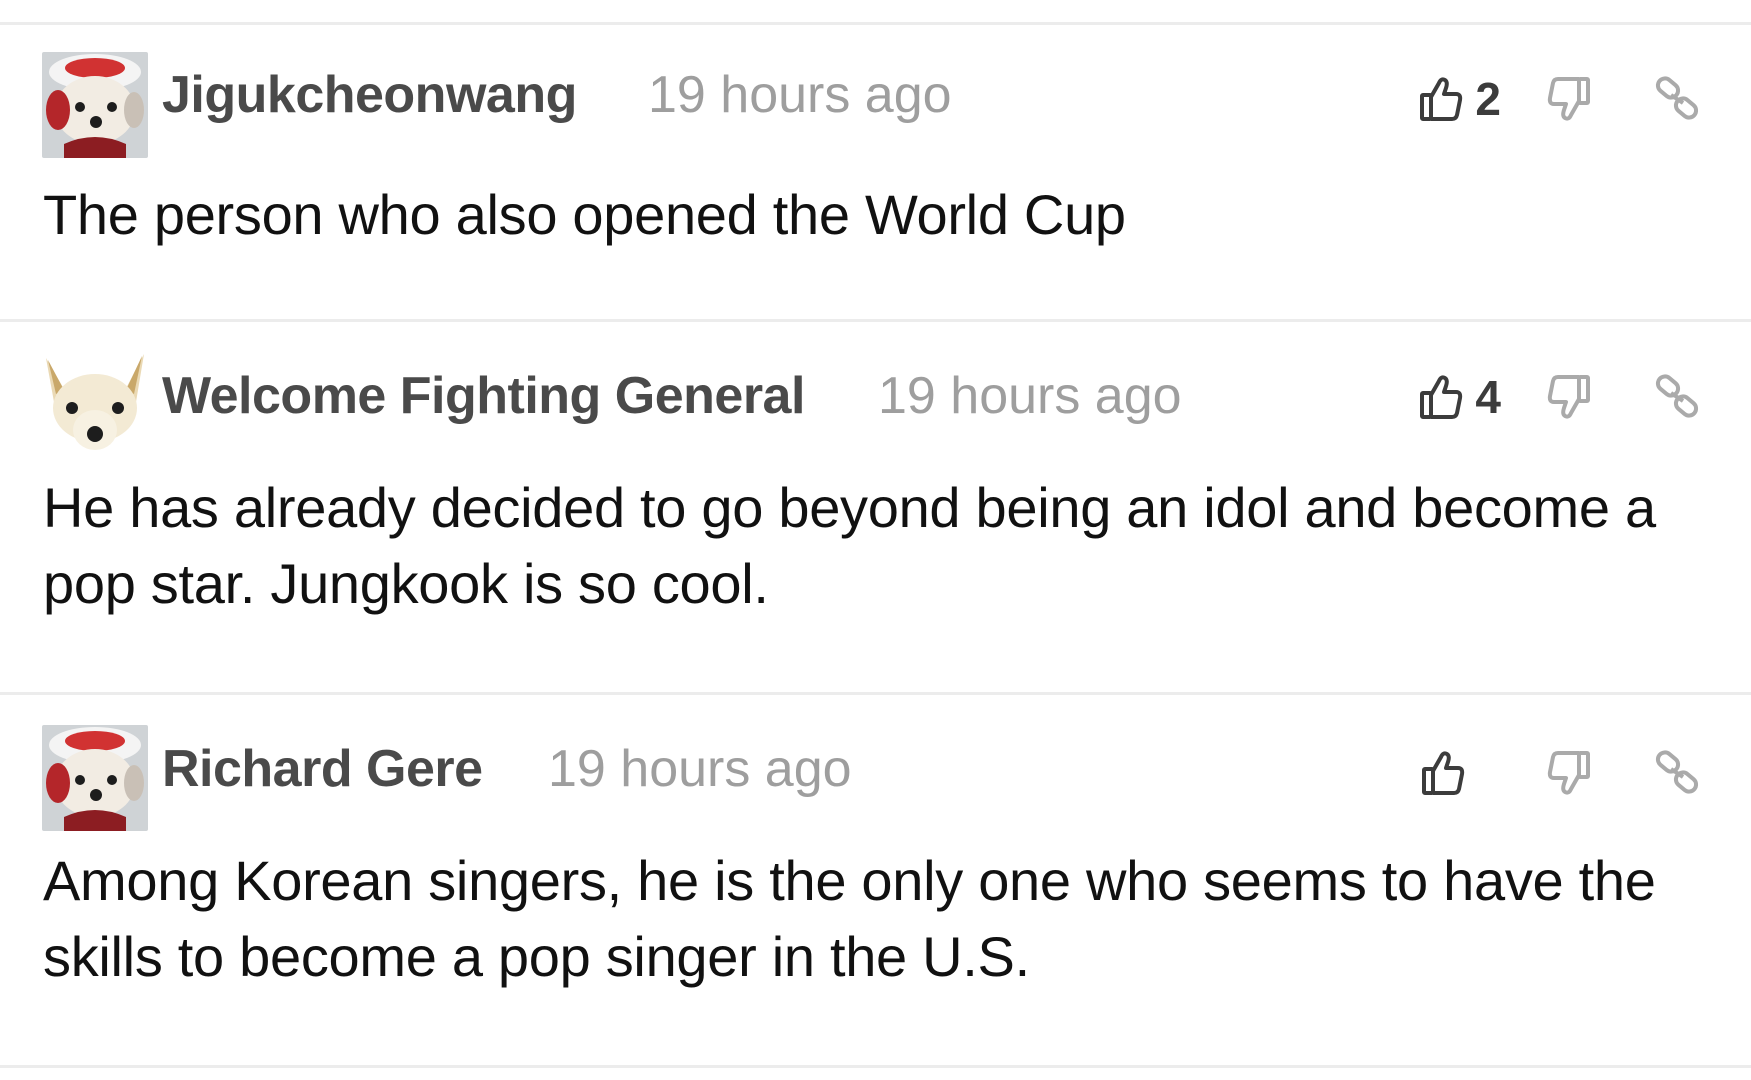  What do you see at coordinates (1488, 99) in the screenshot?
I see `like-count: 2` at bounding box center [1488, 99].